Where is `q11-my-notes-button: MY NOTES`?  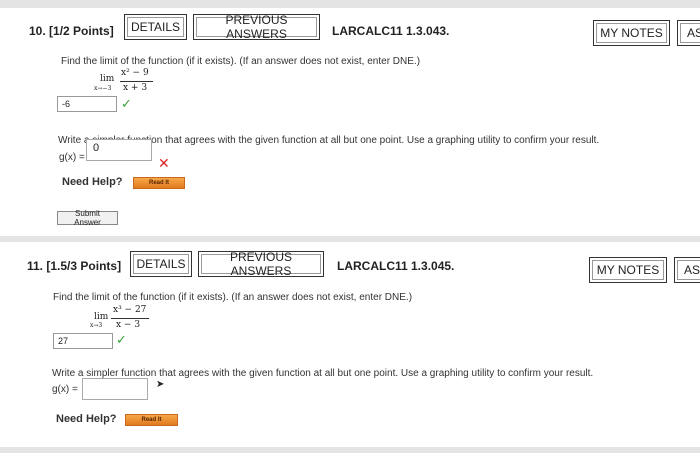
q11-my-notes-button: MY NOTES is located at coordinates (628, 270).